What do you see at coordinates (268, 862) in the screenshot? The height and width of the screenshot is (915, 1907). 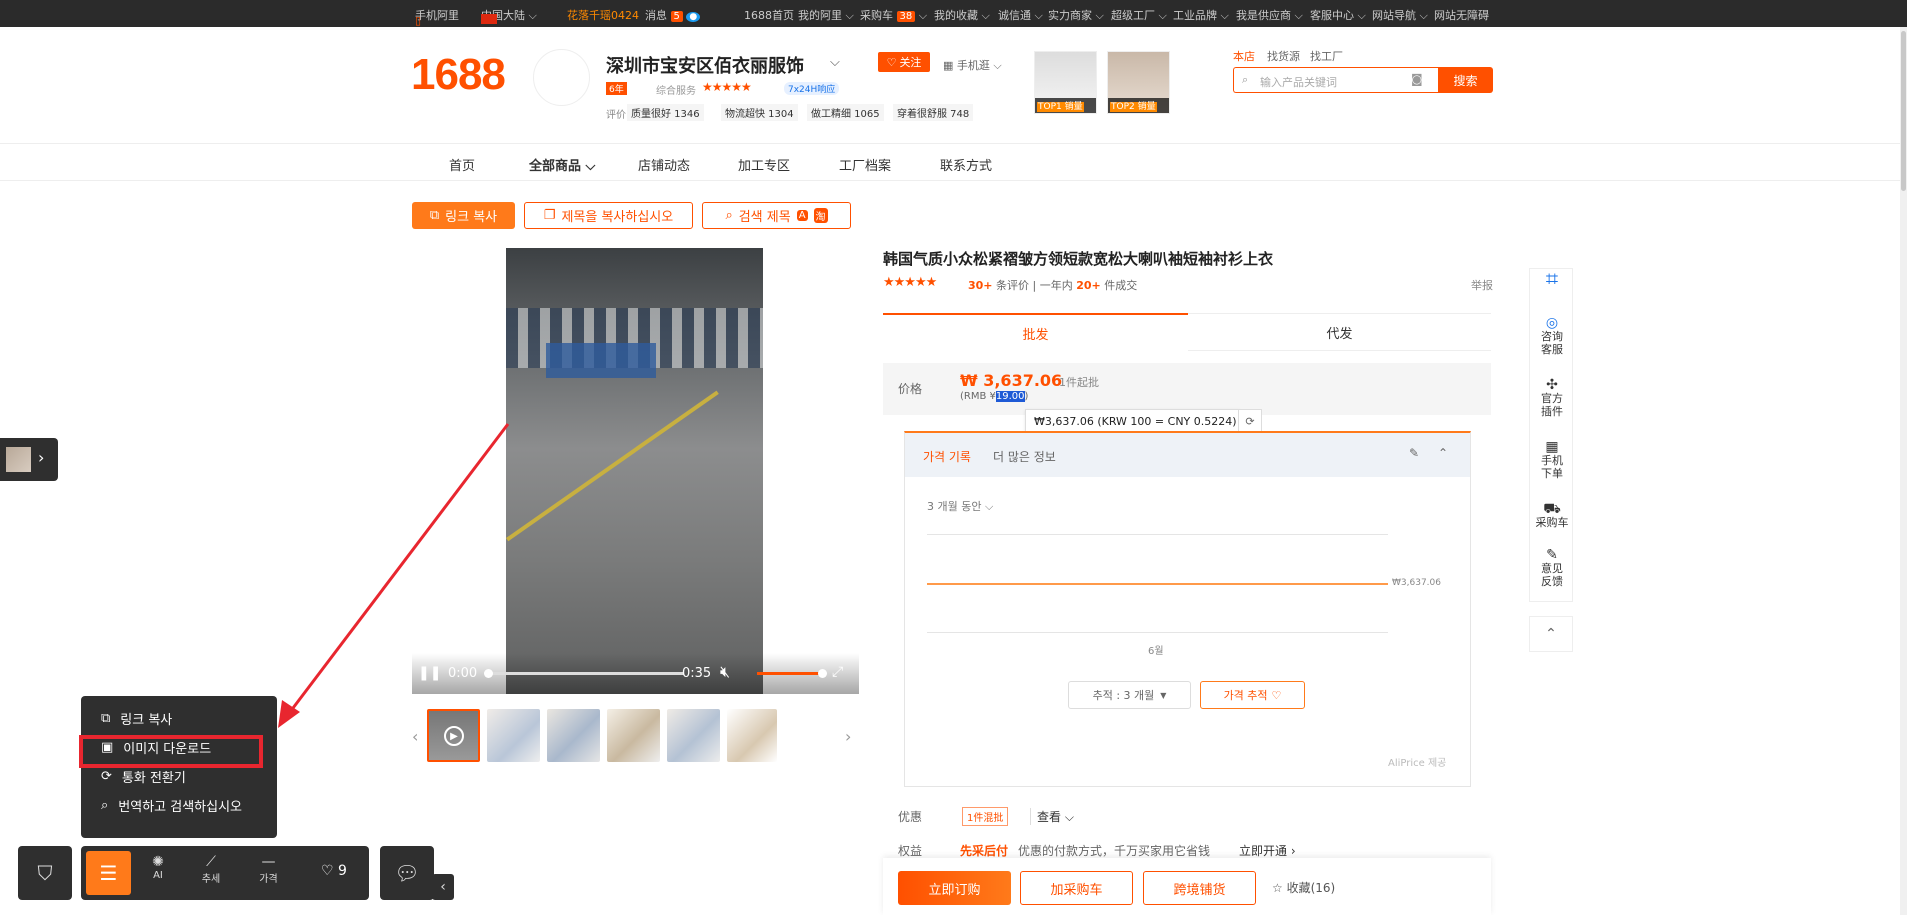 I see `price-line-icon: —` at bounding box center [268, 862].